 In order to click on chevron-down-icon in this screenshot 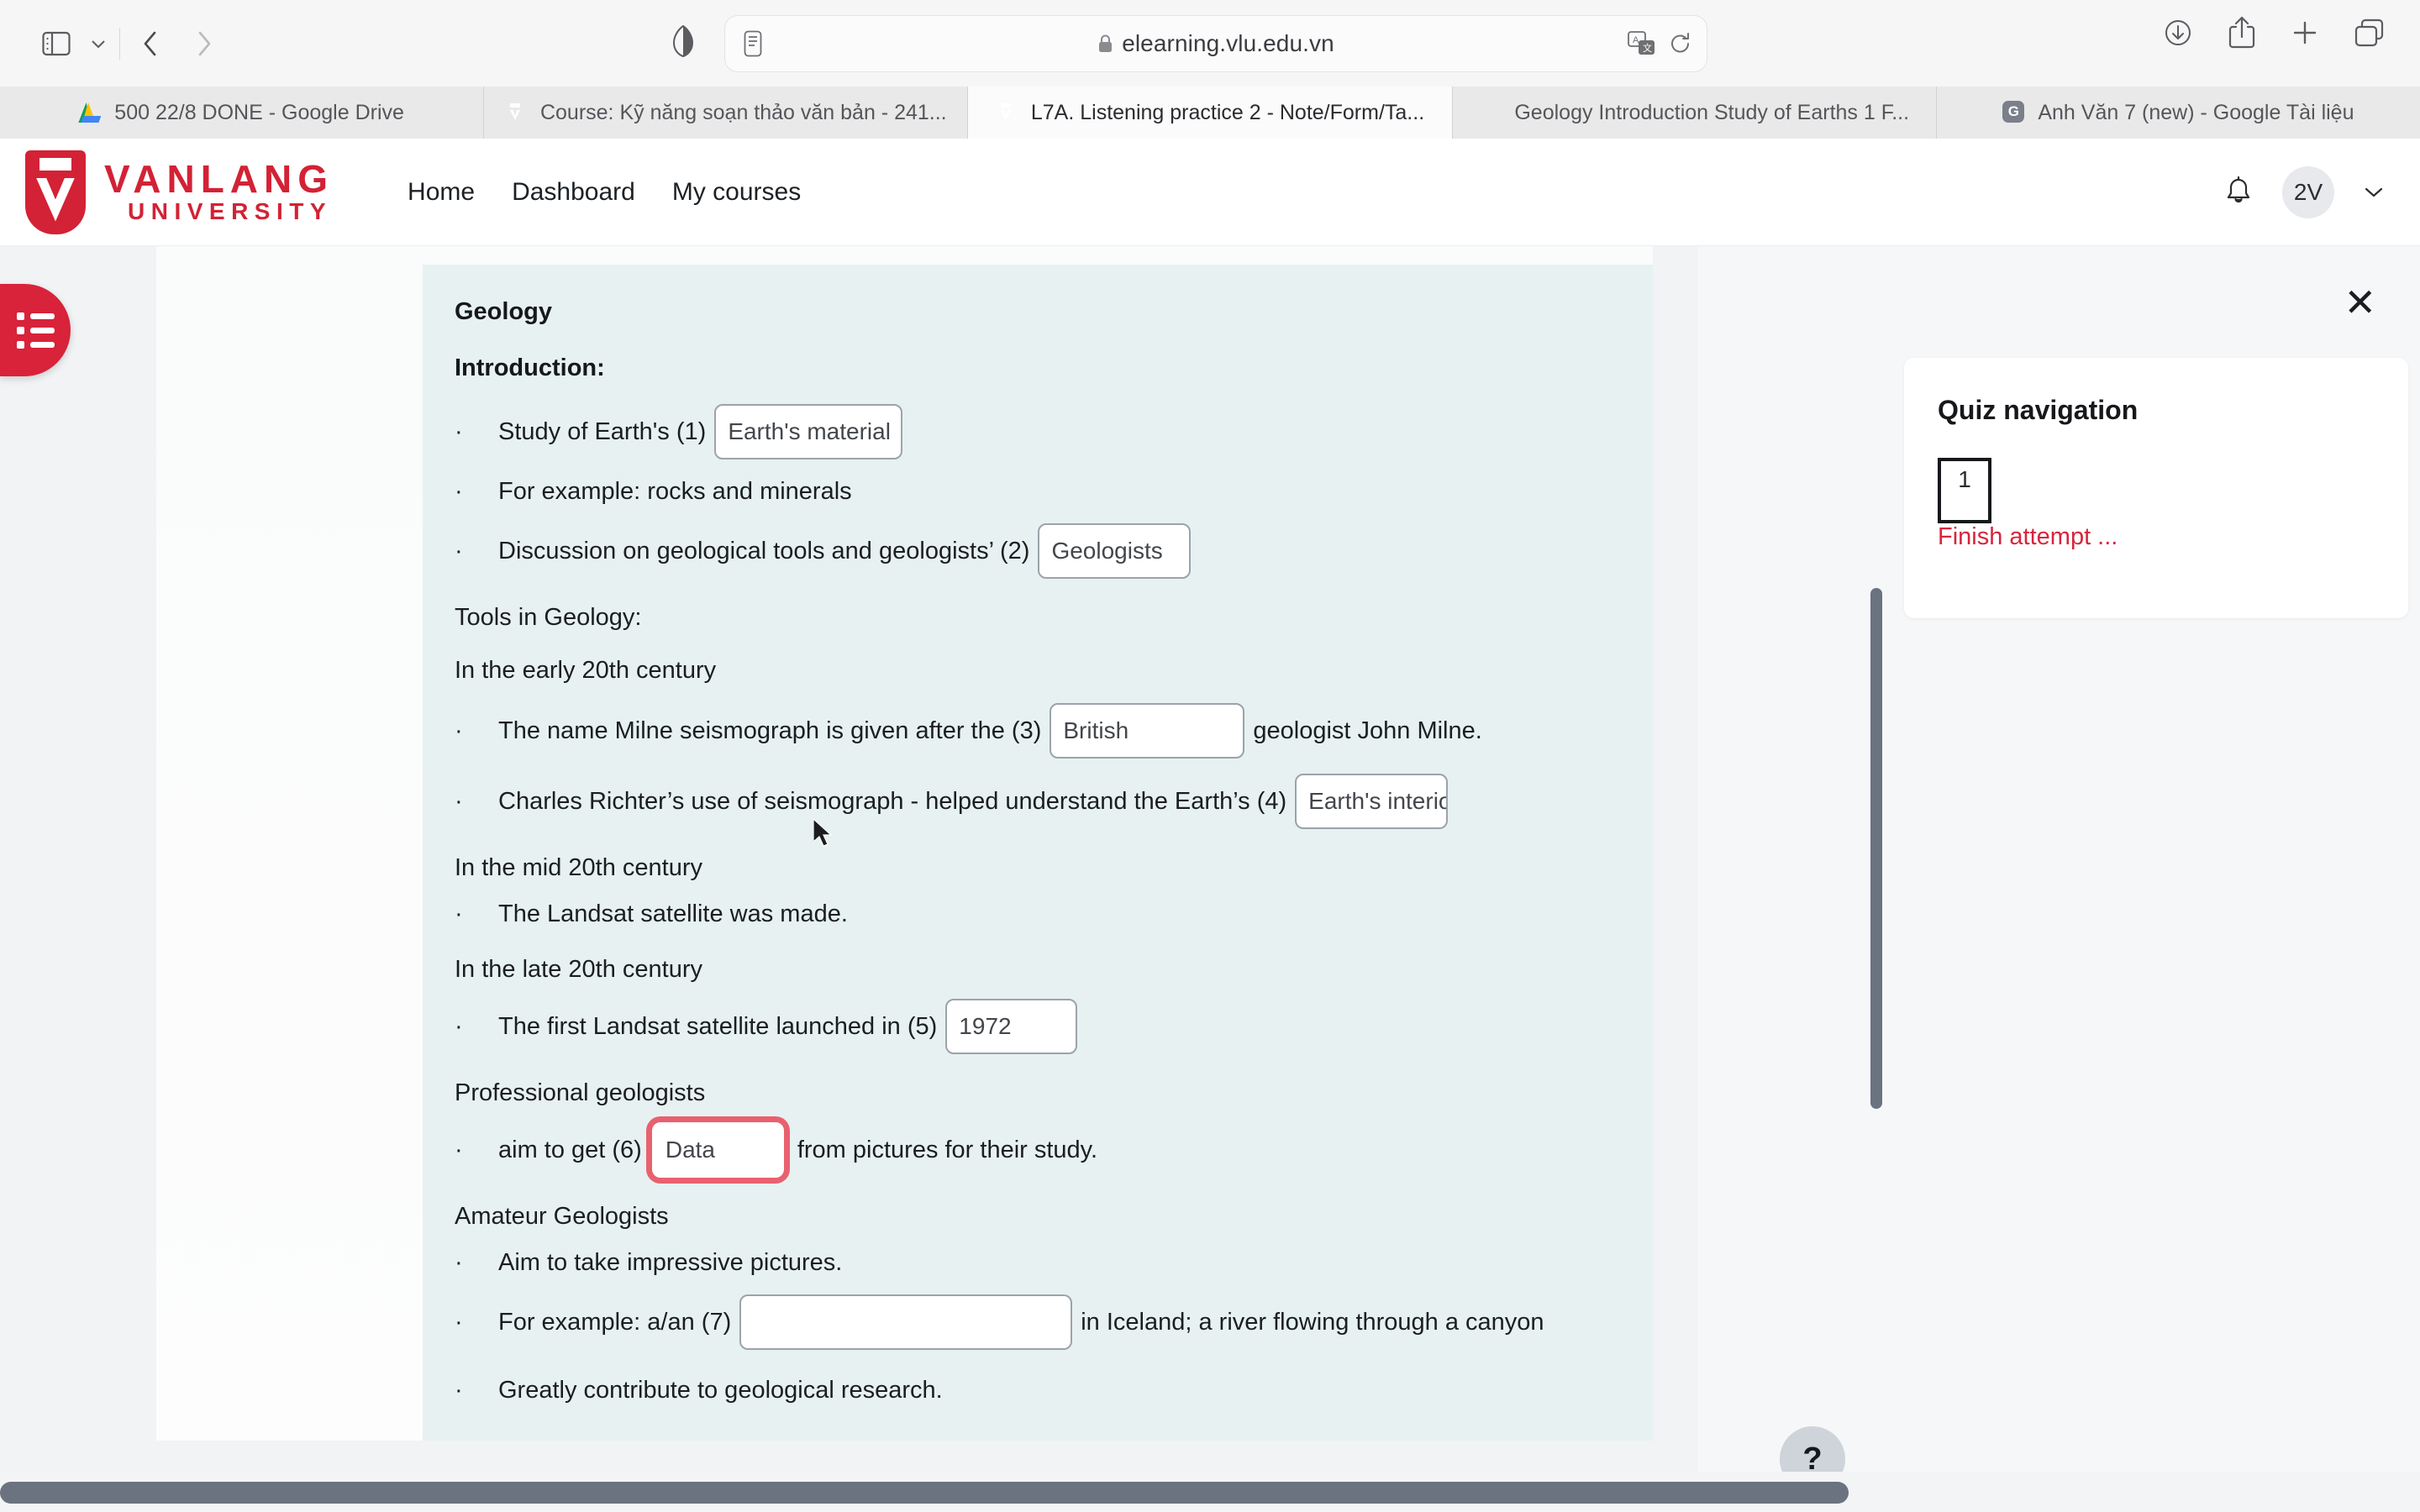, I will do `click(2374, 192)`.